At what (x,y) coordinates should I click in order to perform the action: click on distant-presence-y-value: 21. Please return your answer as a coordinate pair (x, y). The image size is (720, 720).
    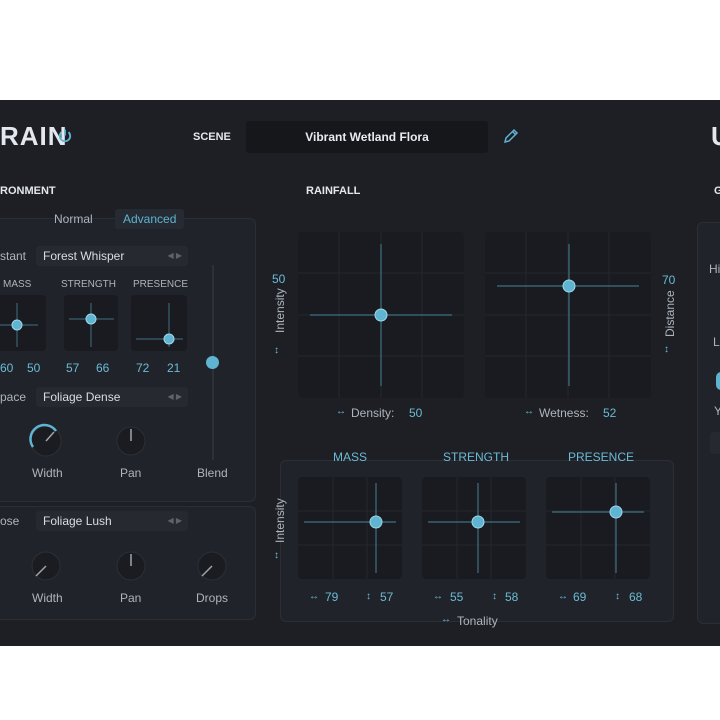
    Looking at the image, I should click on (174, 368).